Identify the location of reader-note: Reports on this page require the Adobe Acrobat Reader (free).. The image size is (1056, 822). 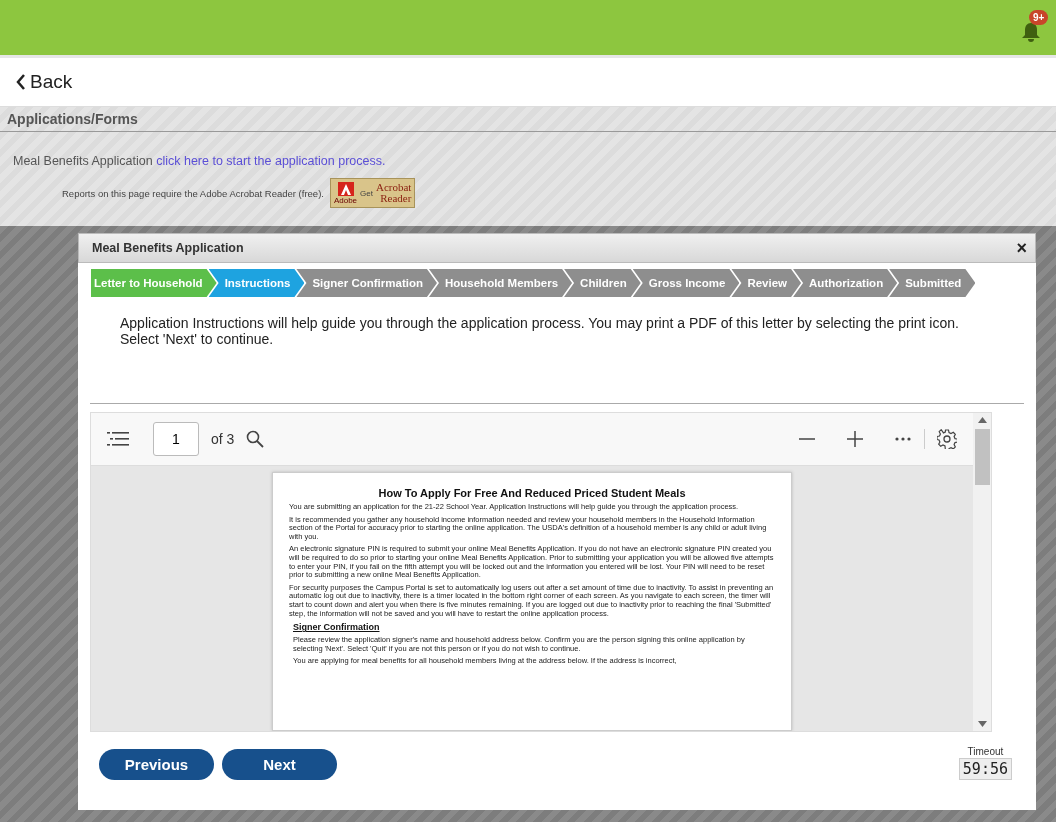
(193, 193).